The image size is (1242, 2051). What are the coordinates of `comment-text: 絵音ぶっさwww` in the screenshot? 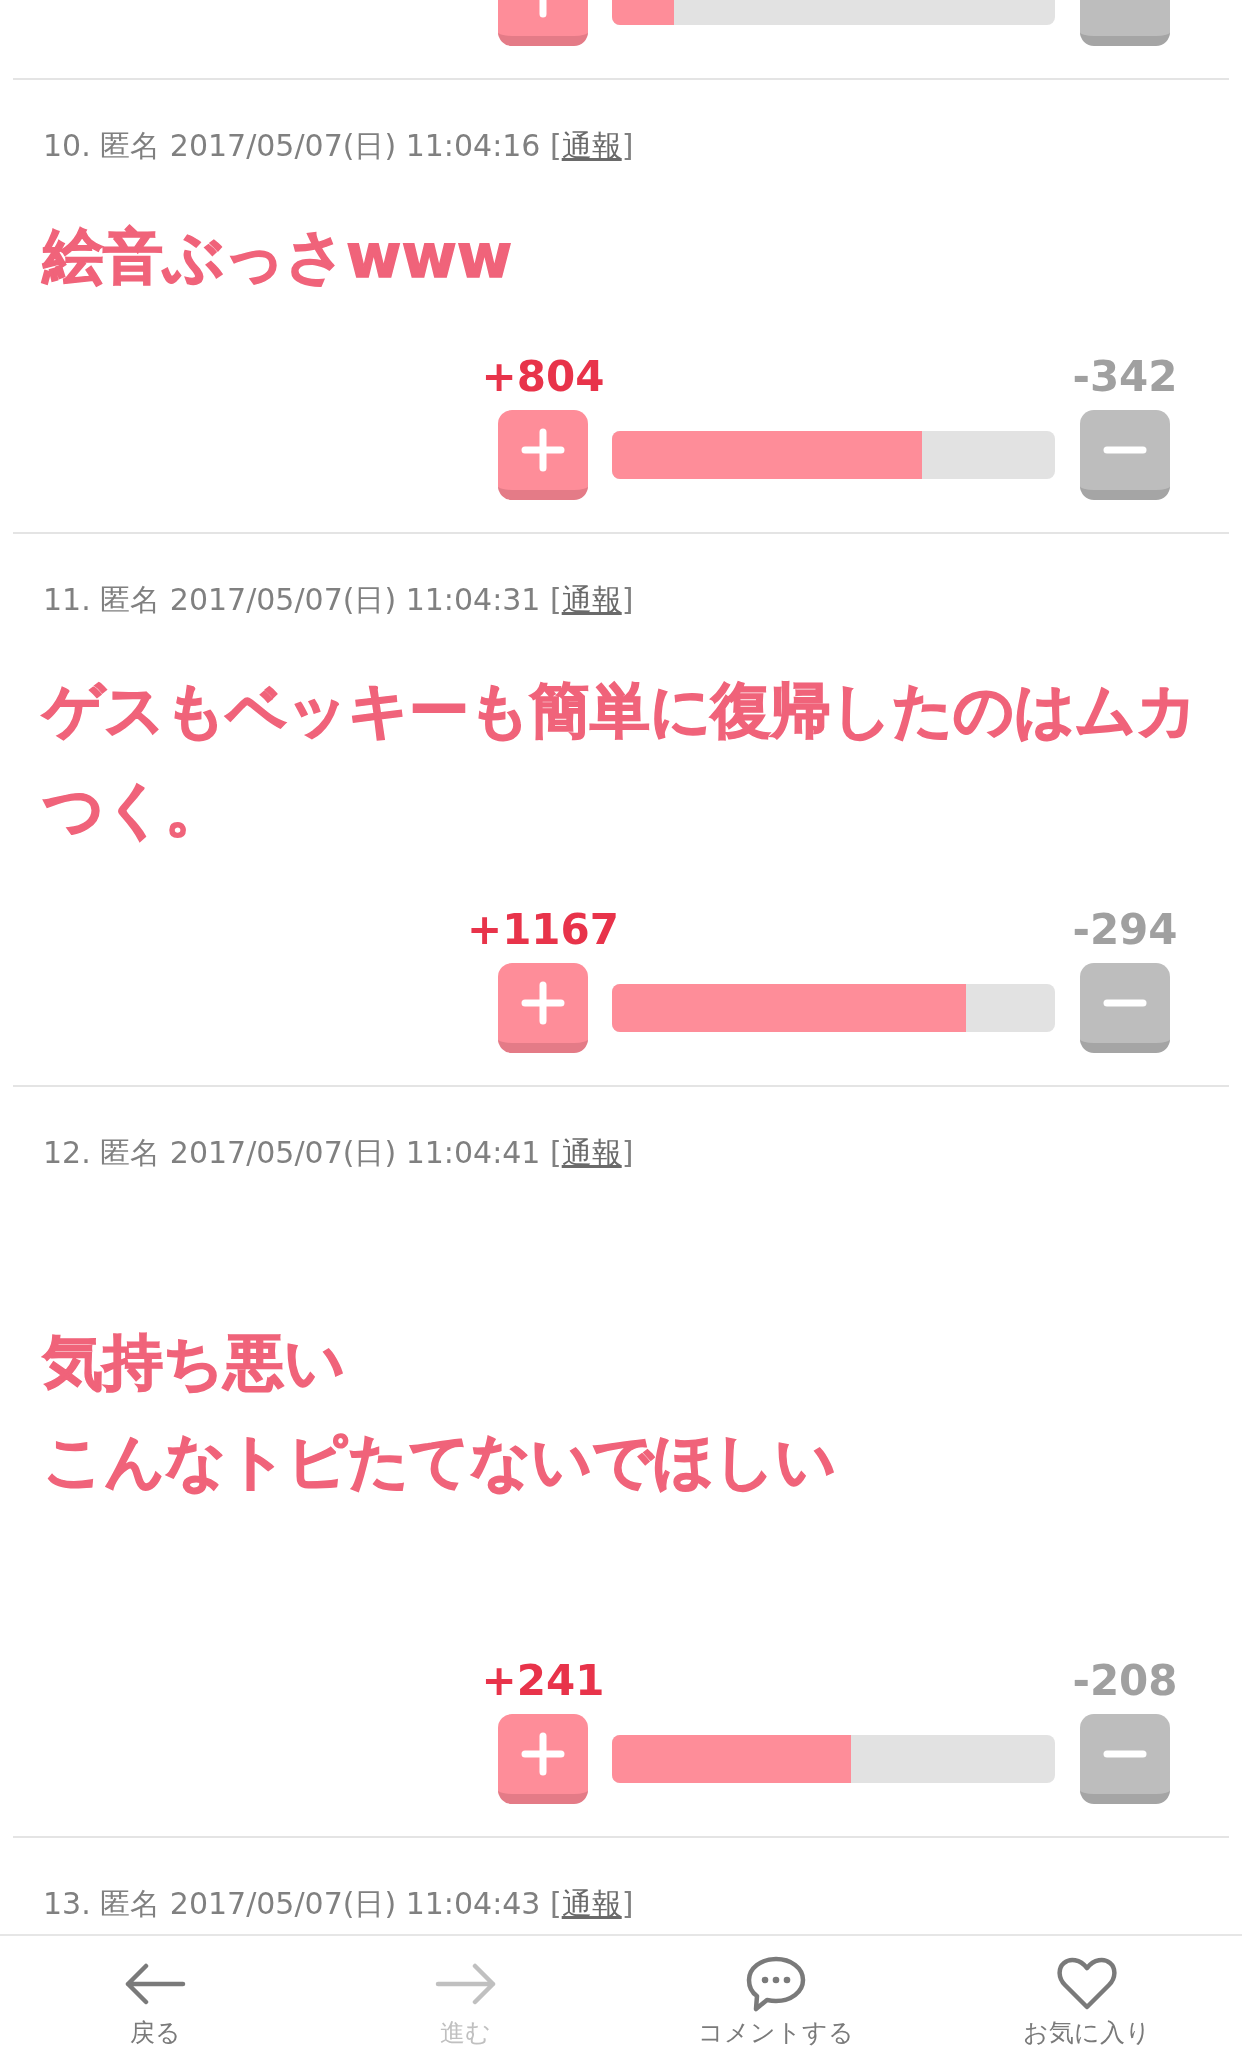 It's located at (278, 256).